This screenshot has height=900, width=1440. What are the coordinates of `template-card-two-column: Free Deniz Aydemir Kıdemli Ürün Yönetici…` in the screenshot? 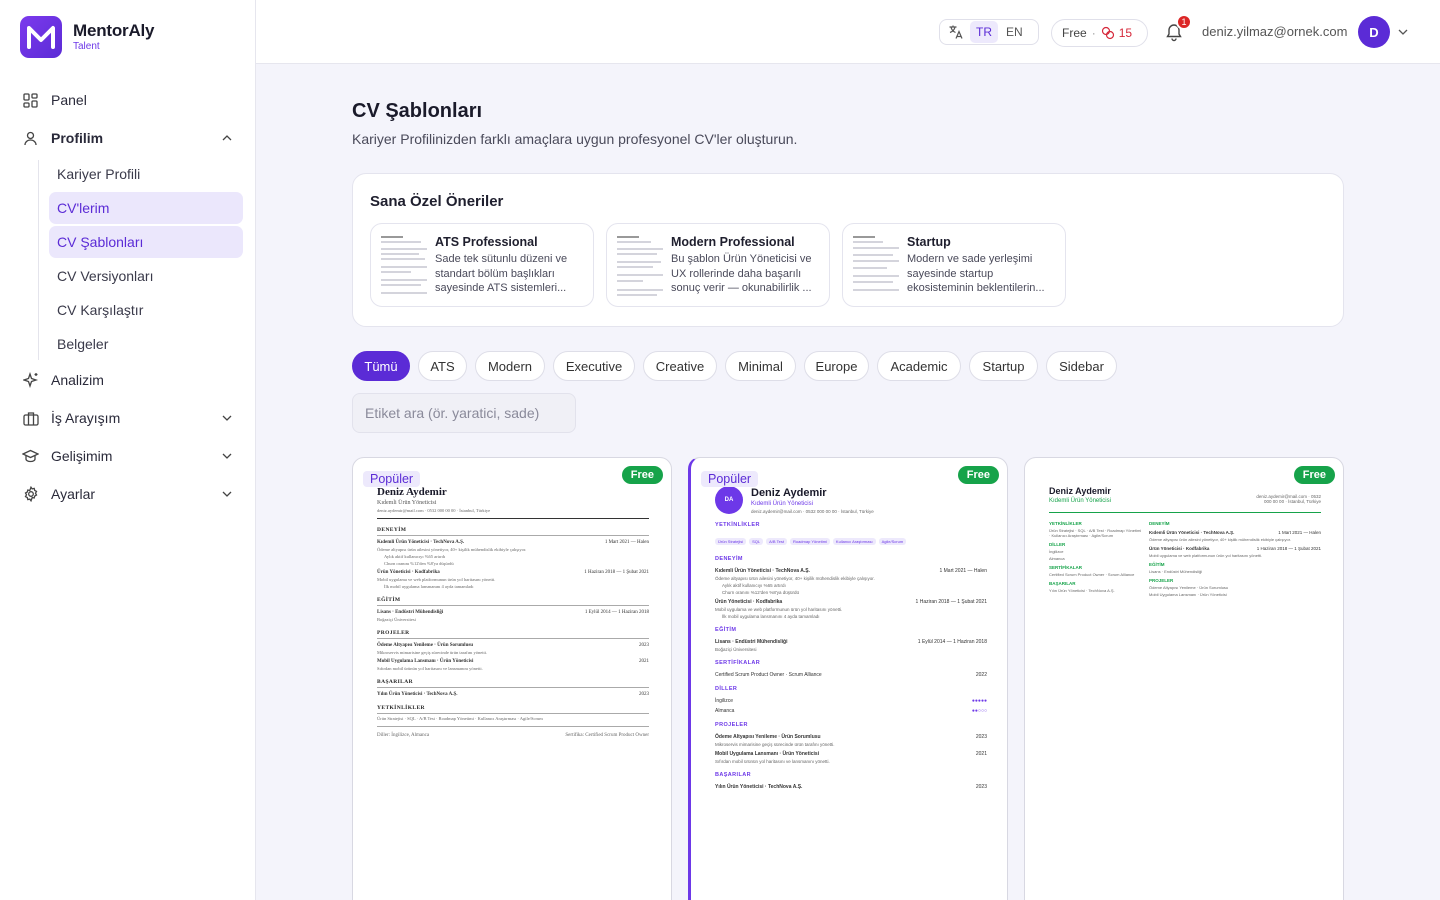 It's located at (1184, 678).